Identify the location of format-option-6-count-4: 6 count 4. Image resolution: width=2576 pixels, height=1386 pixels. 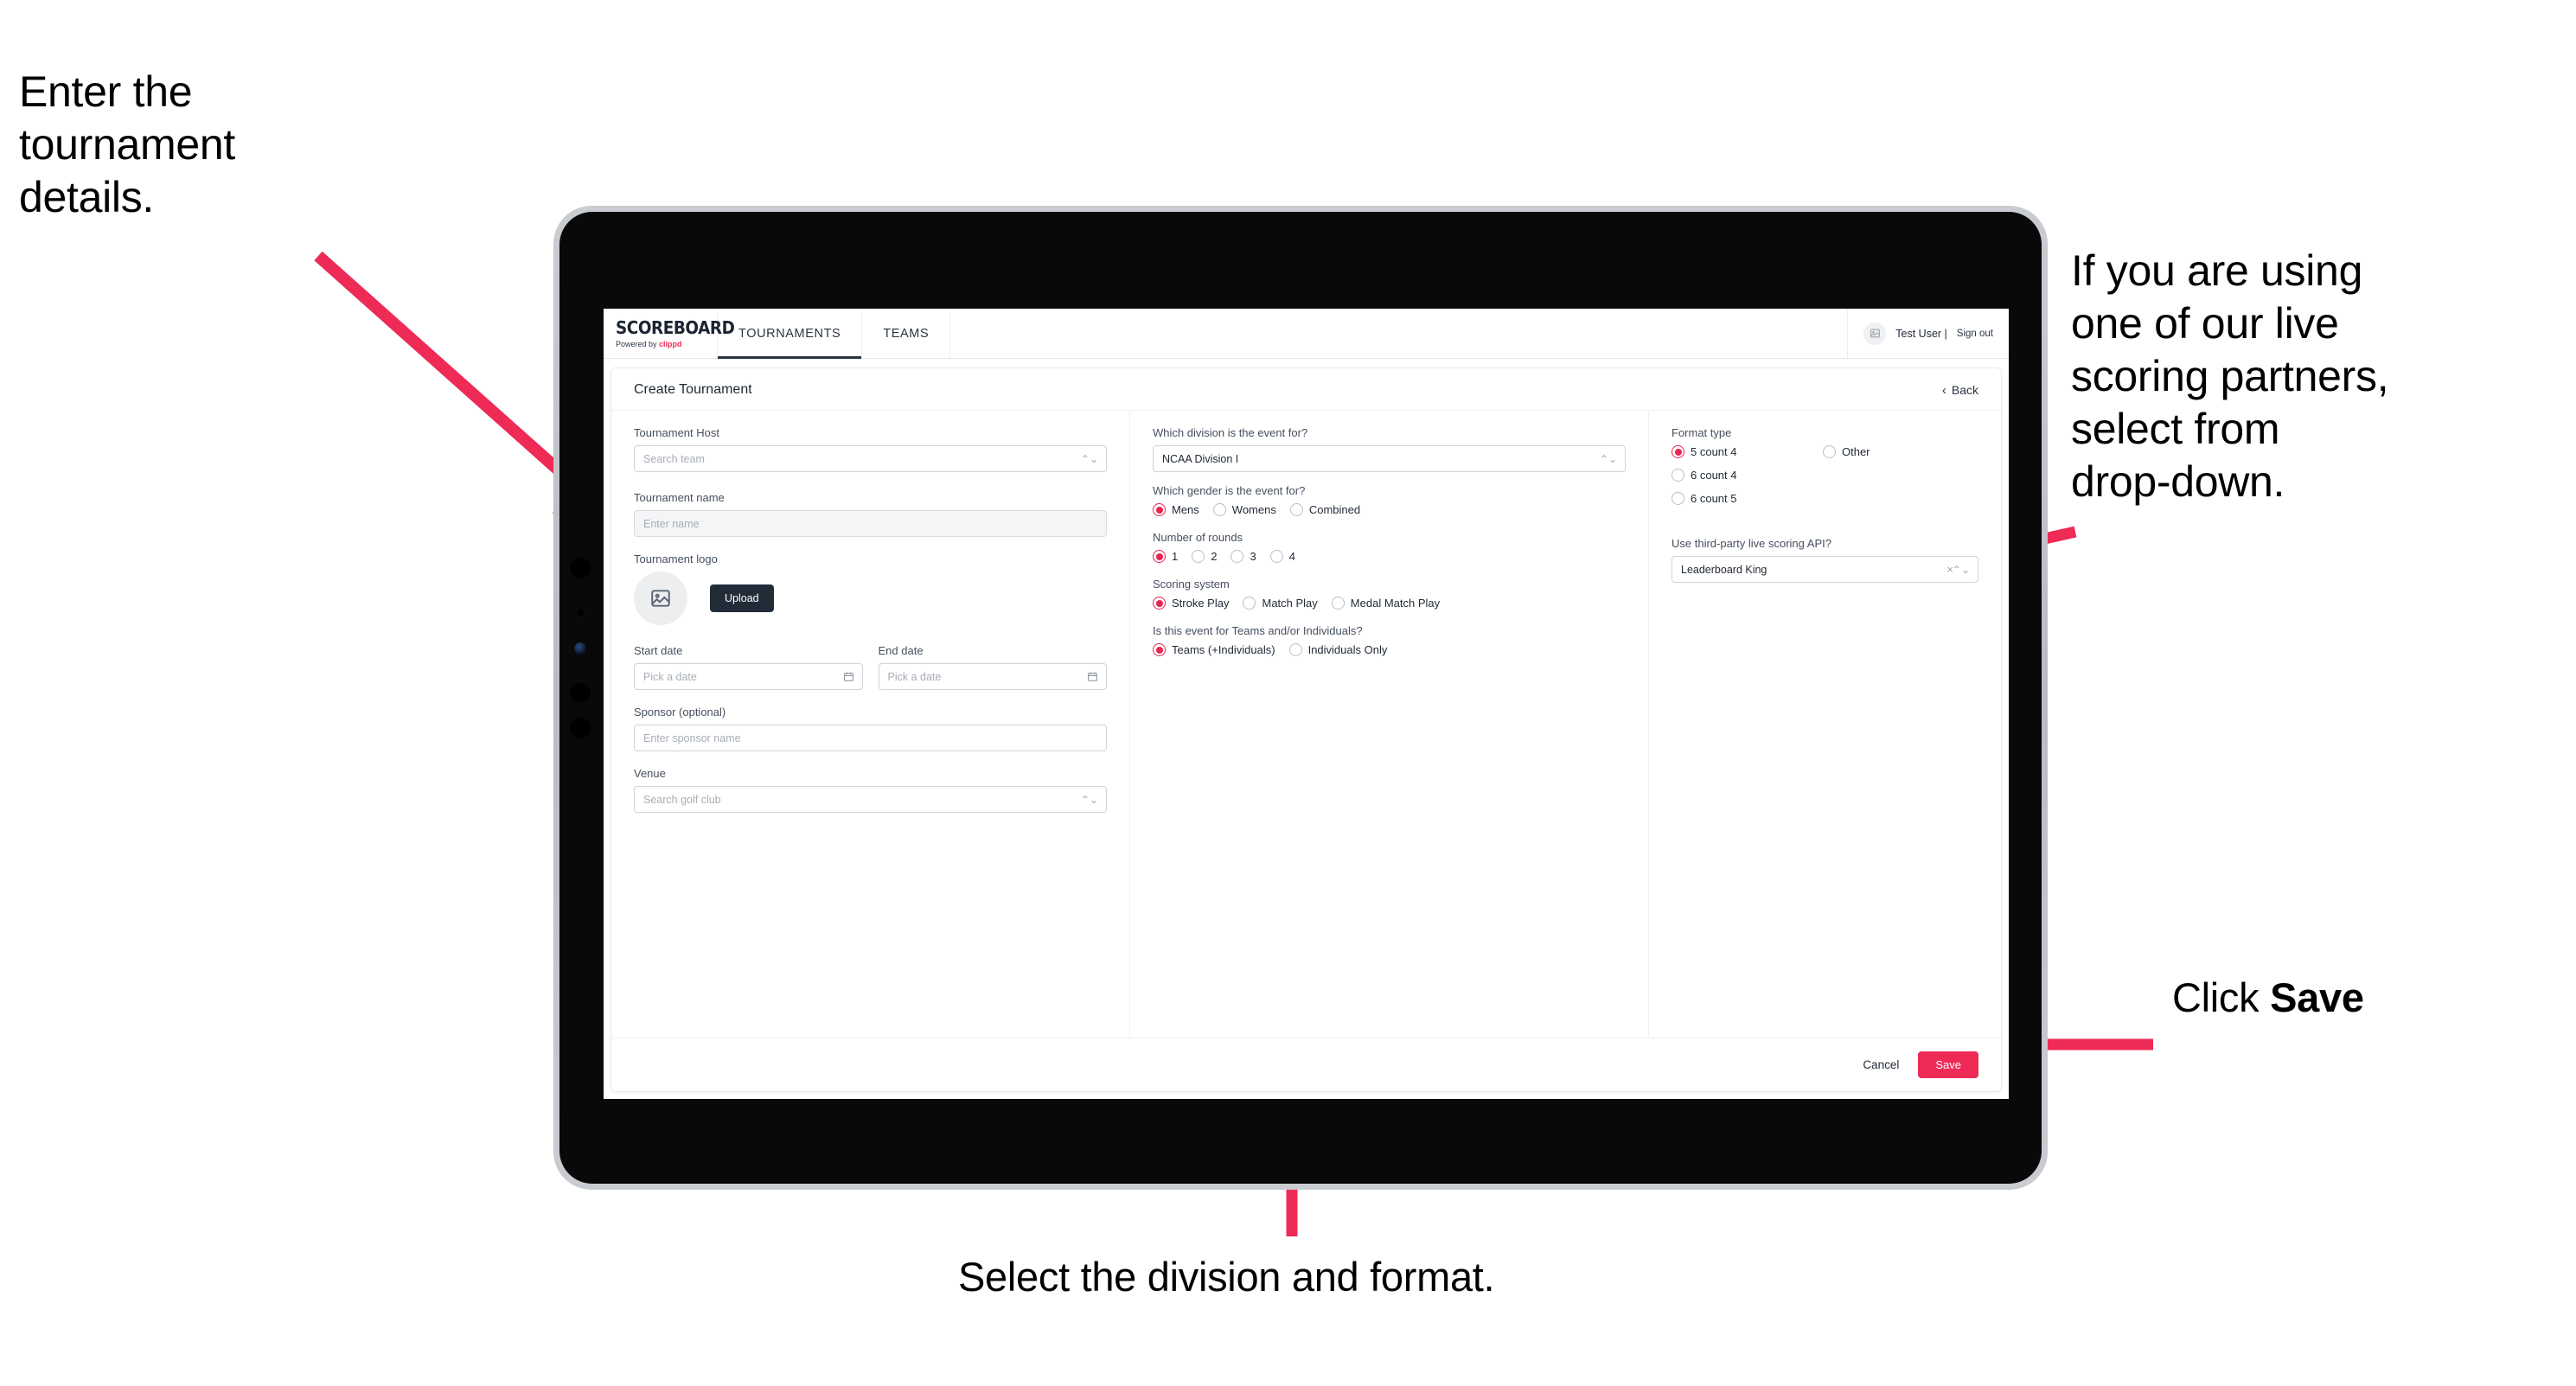
(1748, 475).